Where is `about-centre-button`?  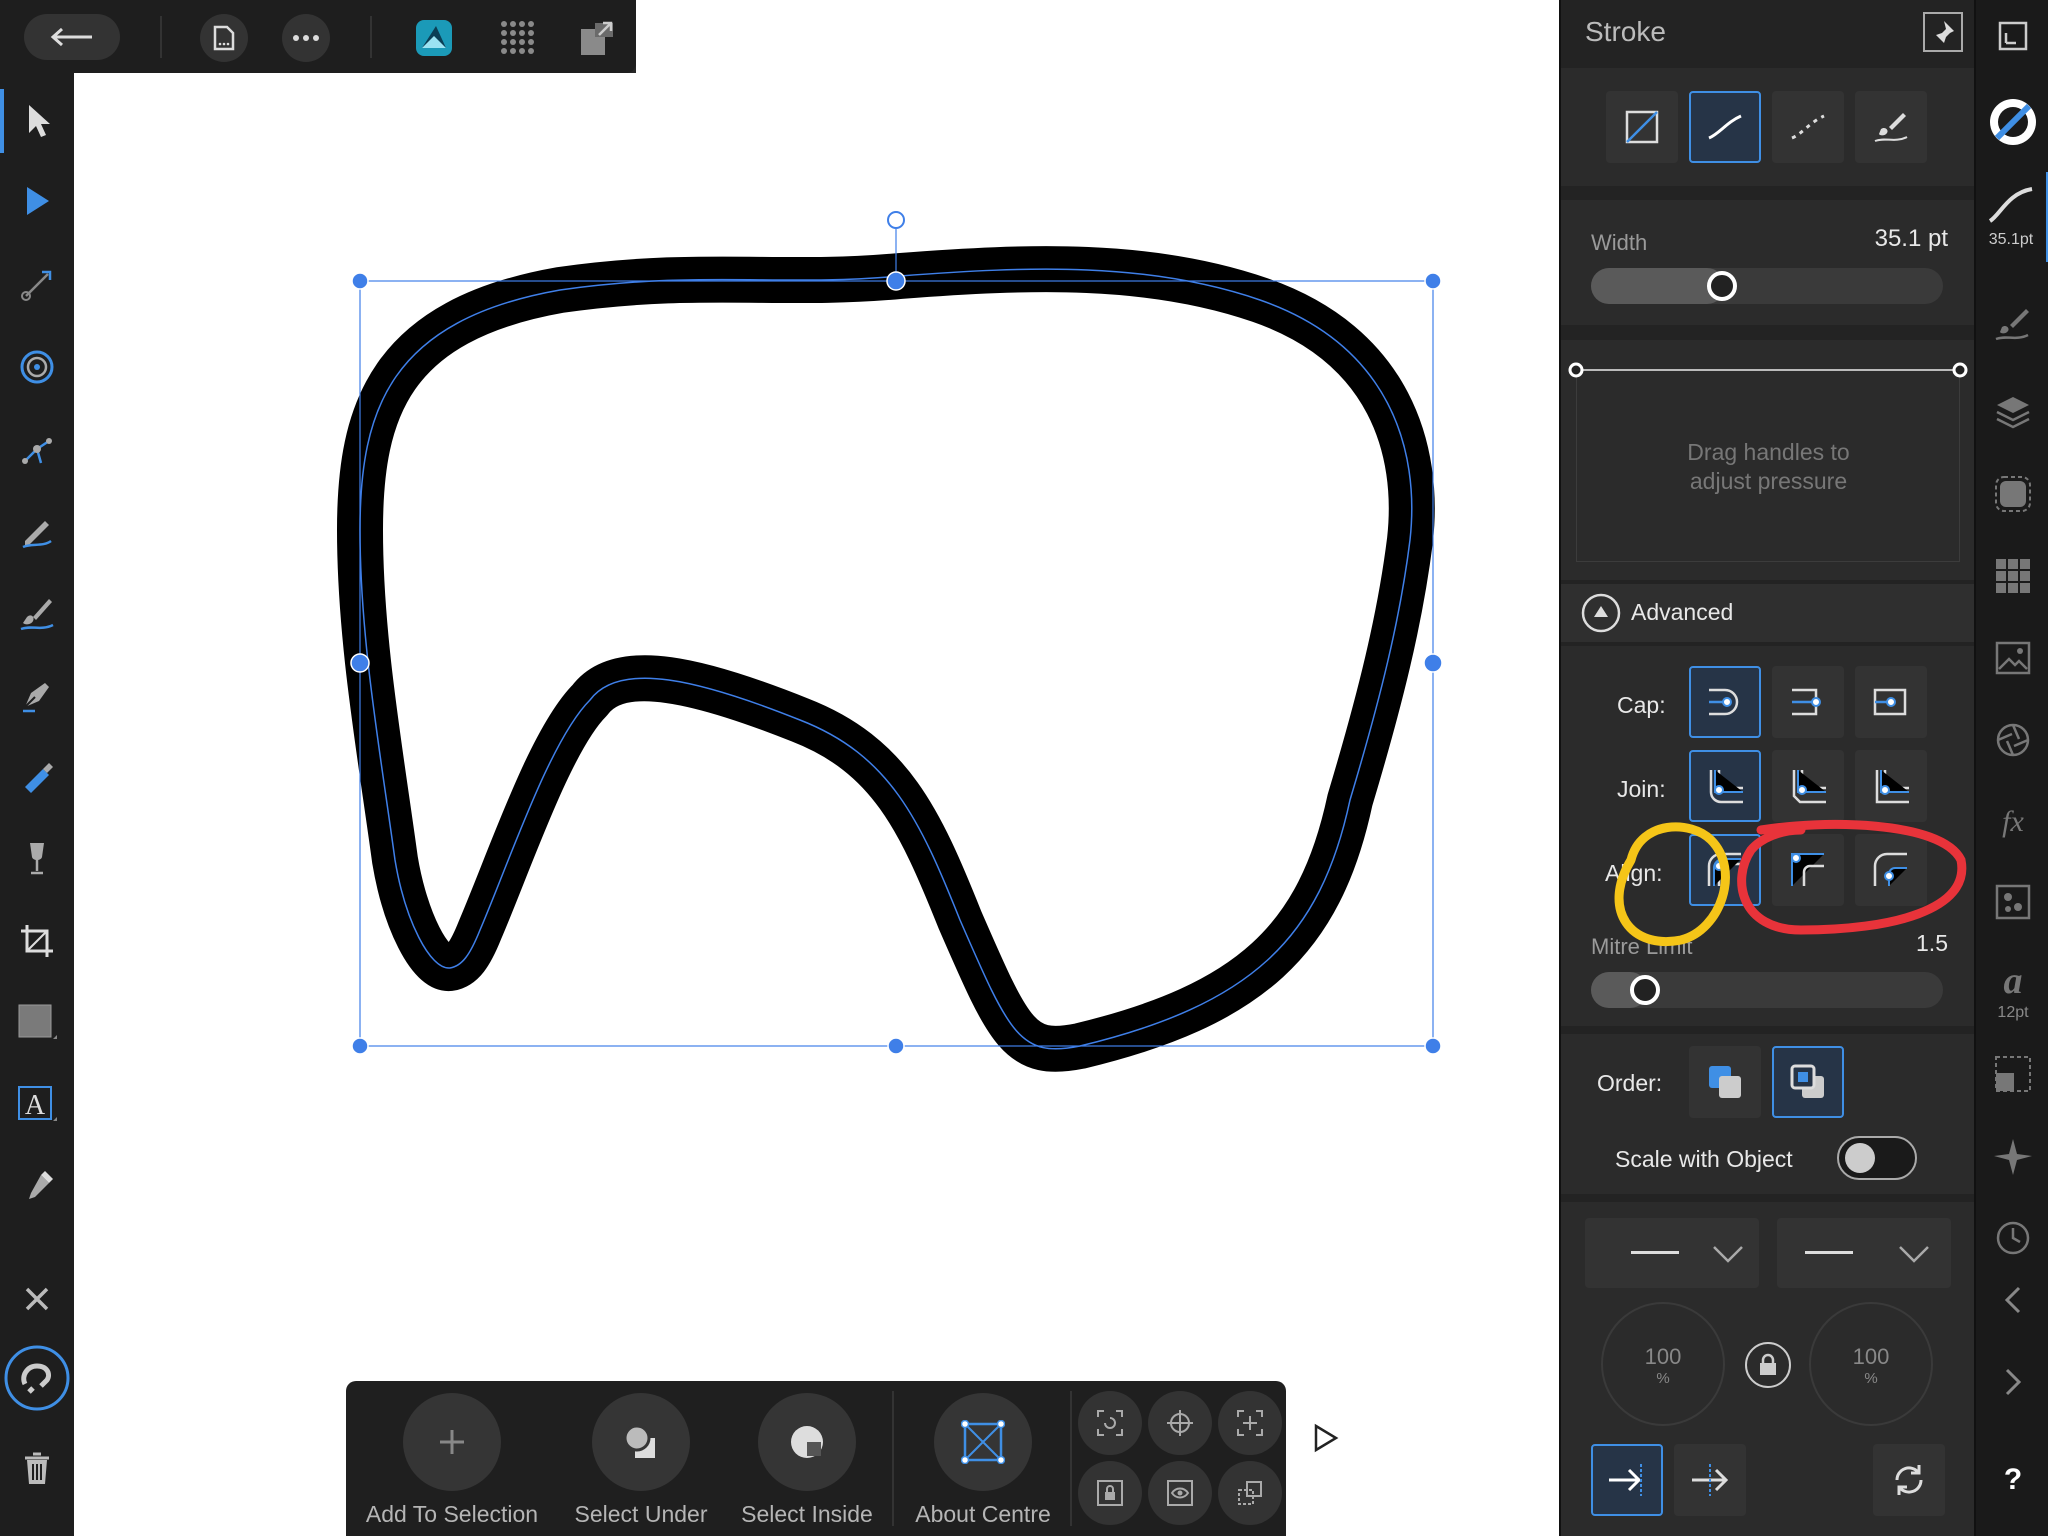 about-centre-button is located at coordinates (983, 1442).